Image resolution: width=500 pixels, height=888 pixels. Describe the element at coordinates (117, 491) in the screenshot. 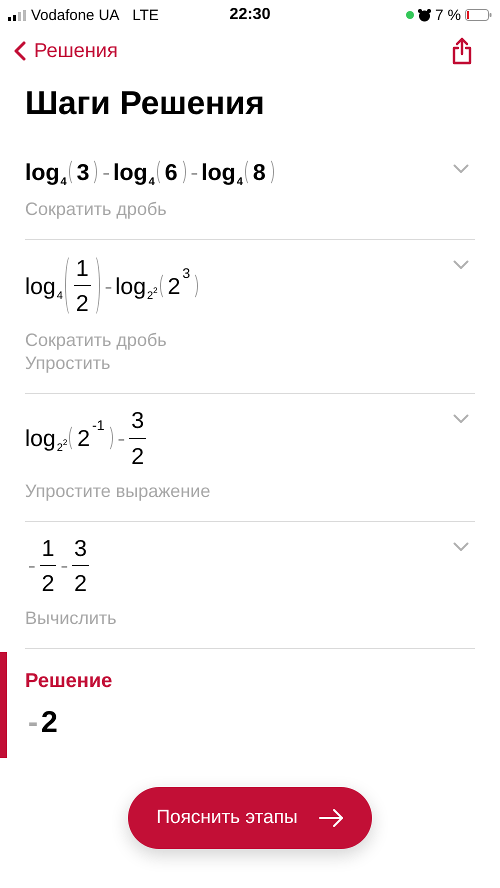

I see `step-description: Упростите выражение` at that location.